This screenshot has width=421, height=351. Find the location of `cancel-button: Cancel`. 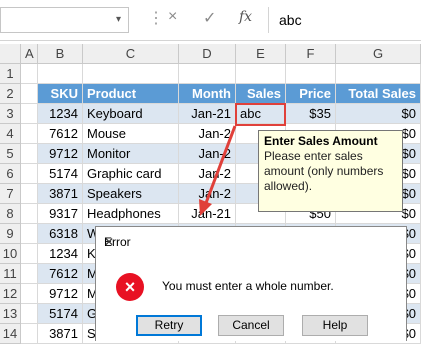

cancel-button: Cancel is located at coordinates (251, 325).